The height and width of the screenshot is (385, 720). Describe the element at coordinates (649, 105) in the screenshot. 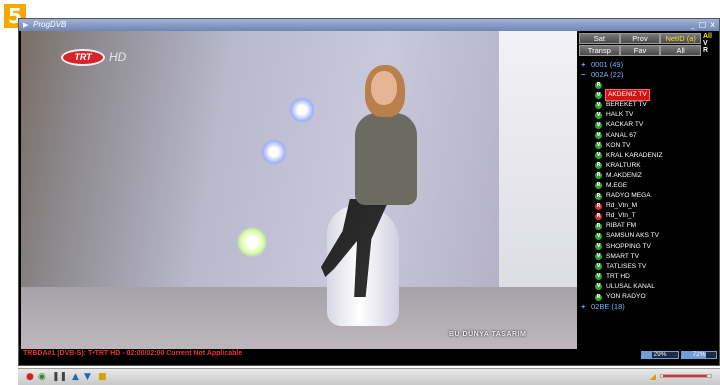

I see `channel-item: V BEREKET TV` at that location.